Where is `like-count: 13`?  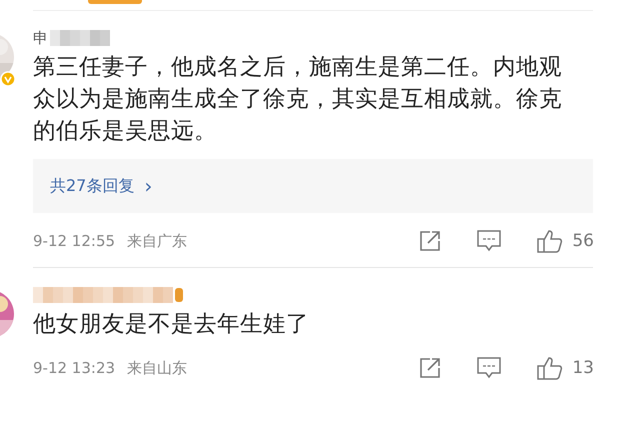
like-count: 13 is located at coordinates (583, 368).